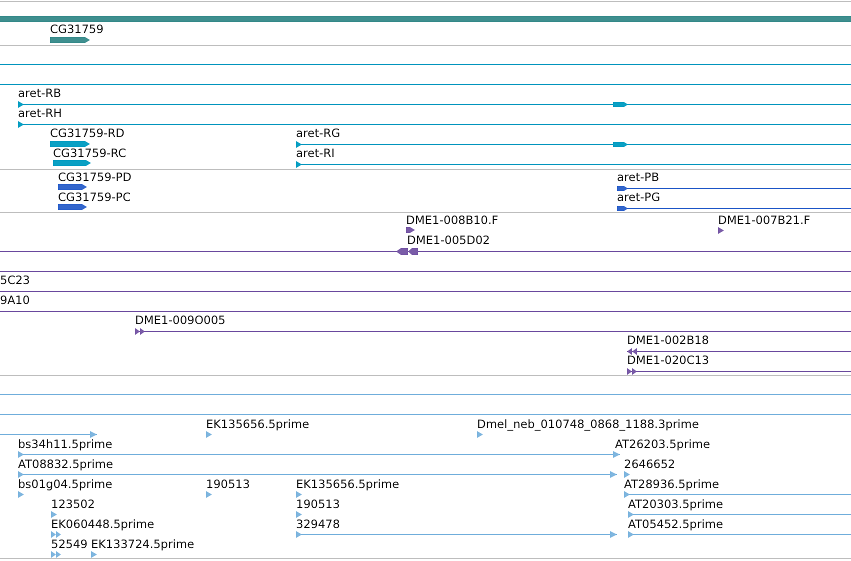 This screenshot has width=851, height=561. What do you see at coordinates (102, 524) in the screenshot?
I see `feature-label: EK060448.5prime` at bounding box center [102, 524].